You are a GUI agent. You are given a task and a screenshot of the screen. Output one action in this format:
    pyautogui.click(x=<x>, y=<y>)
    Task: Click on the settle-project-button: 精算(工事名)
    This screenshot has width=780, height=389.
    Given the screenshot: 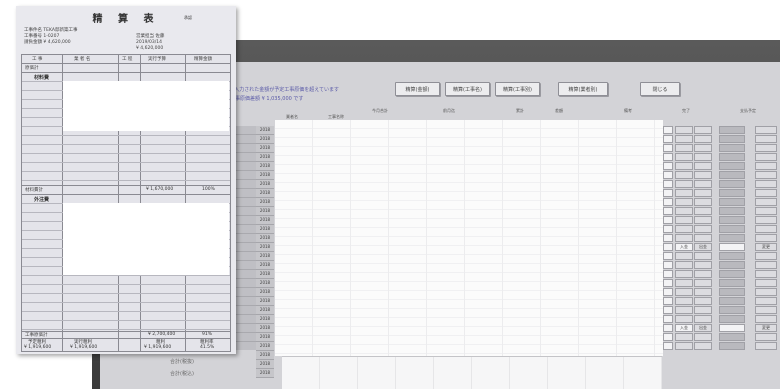 What is the action you would take?
    pyautogui.click(x=467, y=89)
    